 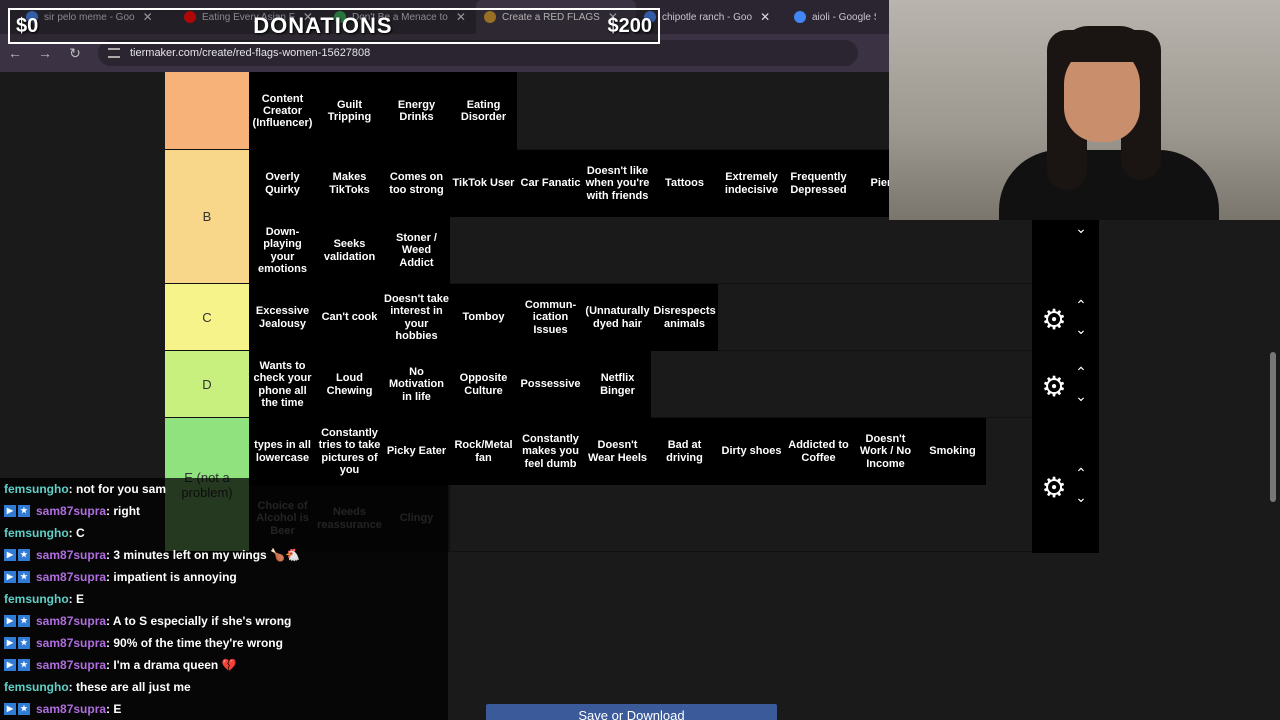 What do you see at coordinates (282, 384) in the screenshot?
I see `tier-item-card: Wants to check your phone all the time` at bounding box center [282, 384].